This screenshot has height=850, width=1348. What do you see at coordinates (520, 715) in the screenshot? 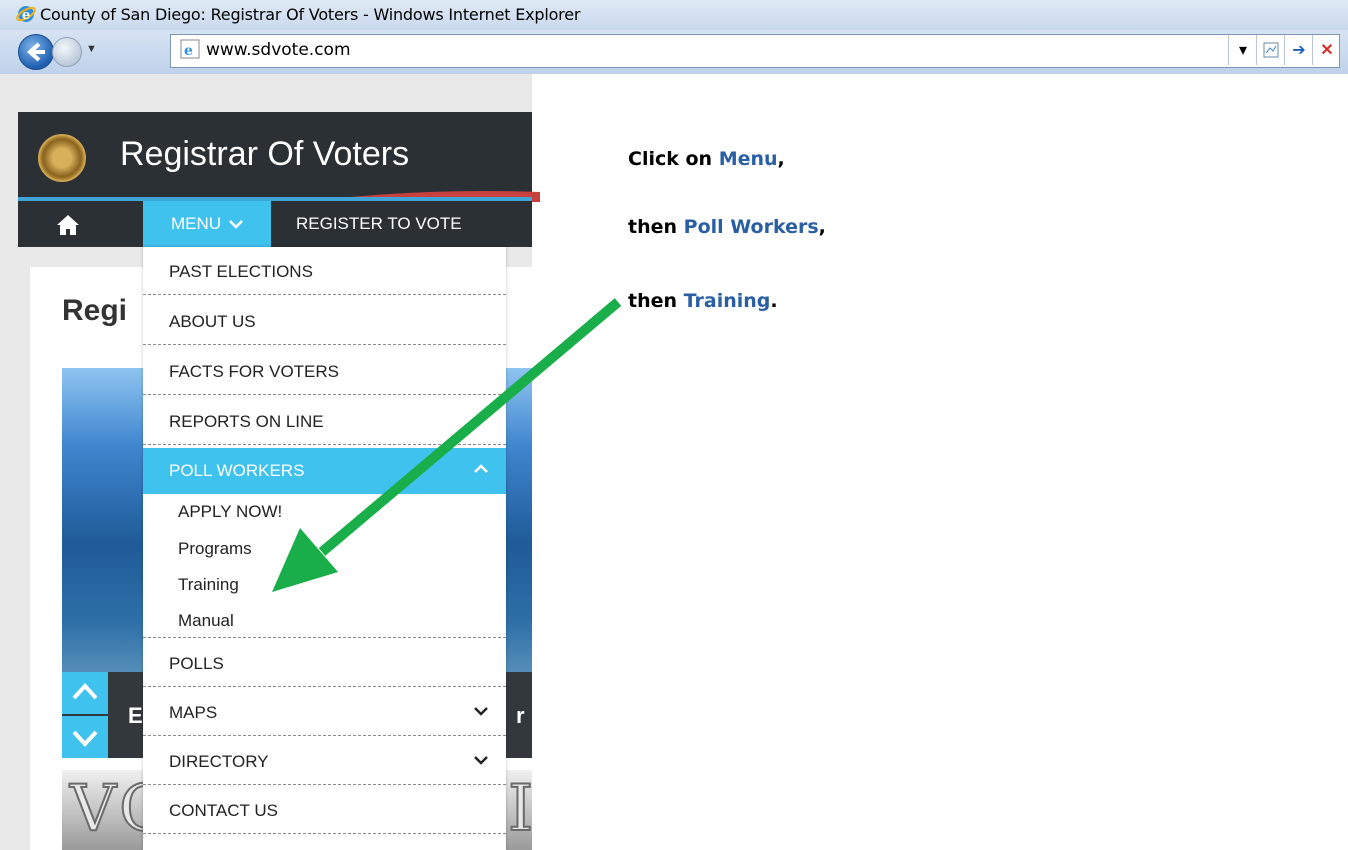
I see `slider-caption-end: r` at bounding box center [520, 715].